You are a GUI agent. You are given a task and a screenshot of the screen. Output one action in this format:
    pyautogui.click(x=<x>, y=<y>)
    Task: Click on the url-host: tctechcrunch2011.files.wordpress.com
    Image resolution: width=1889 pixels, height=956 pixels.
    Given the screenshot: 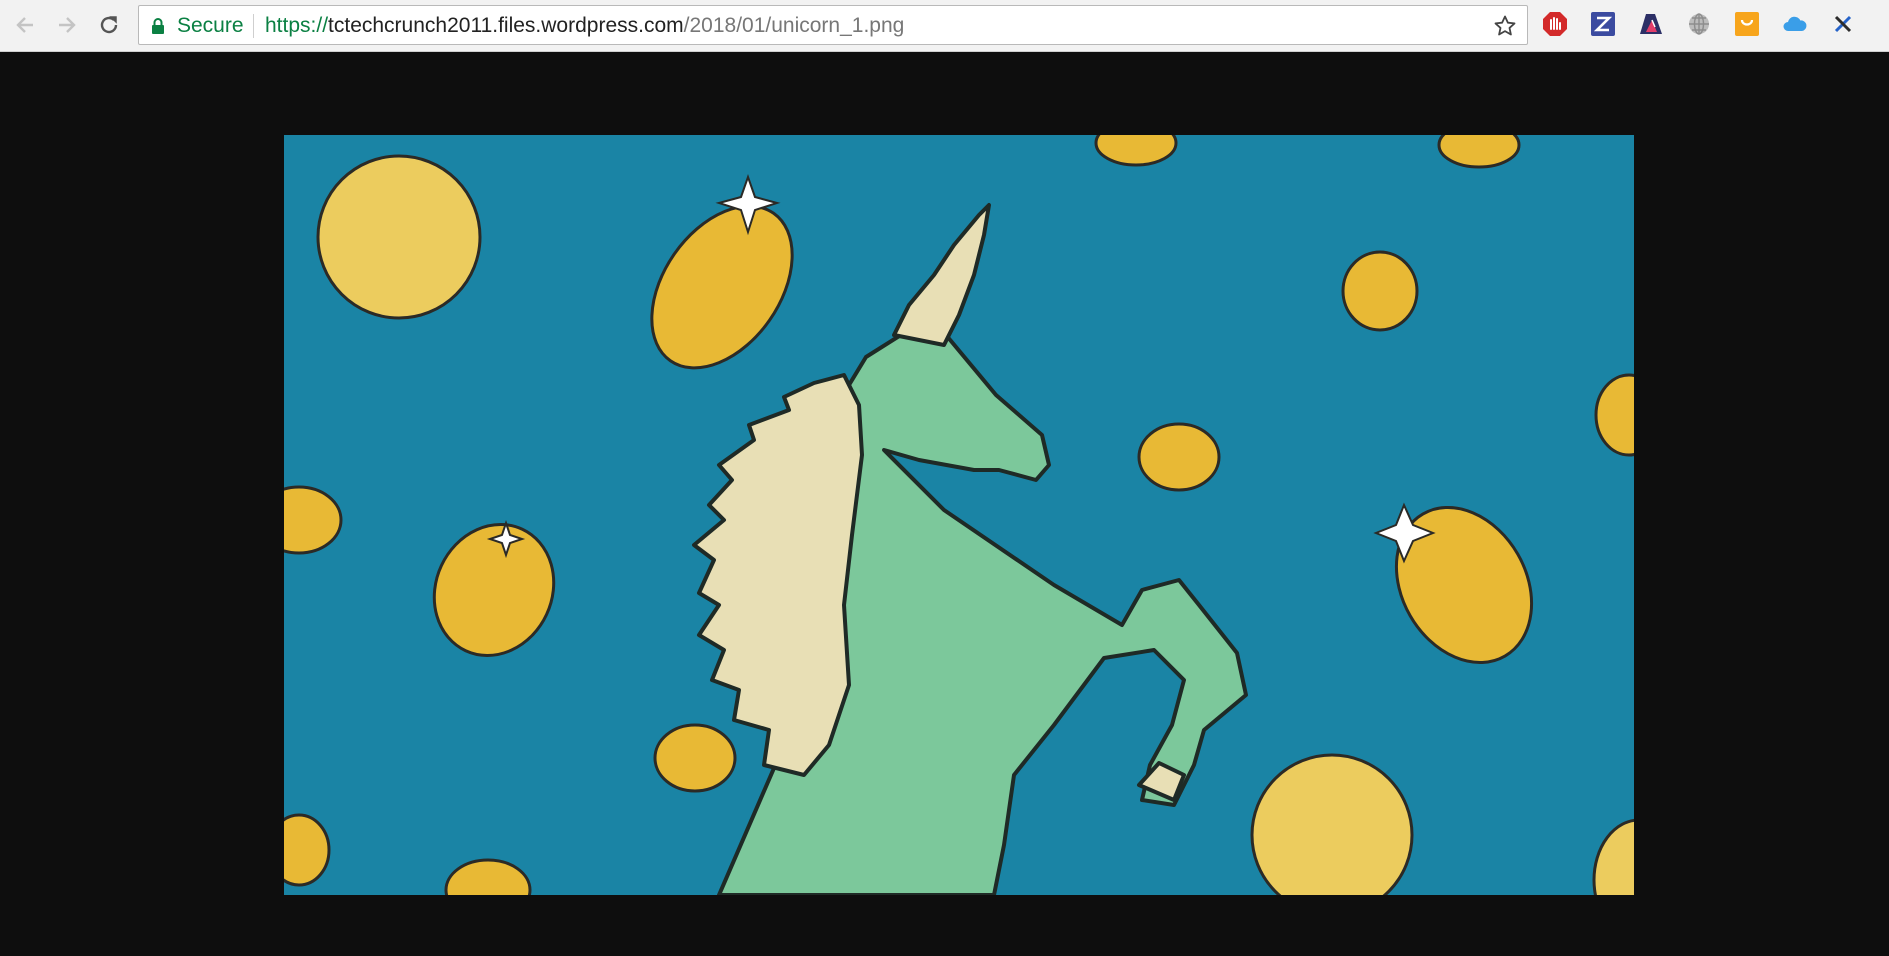 What is the action you would take?
    pyautogui.click(x=506, y=25)
    